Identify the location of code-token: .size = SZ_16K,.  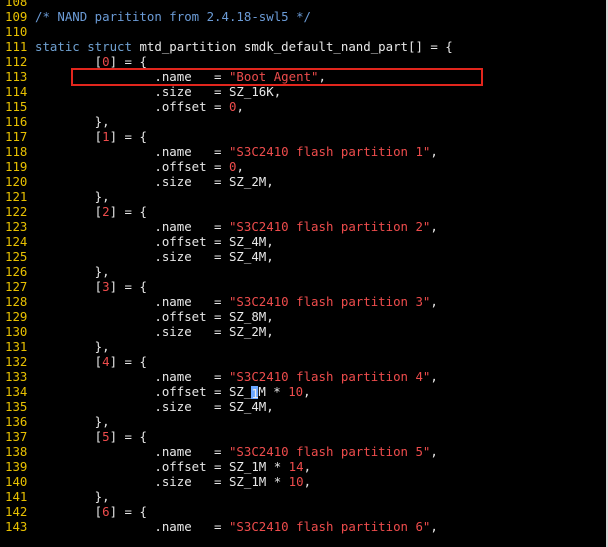
(158, 91).